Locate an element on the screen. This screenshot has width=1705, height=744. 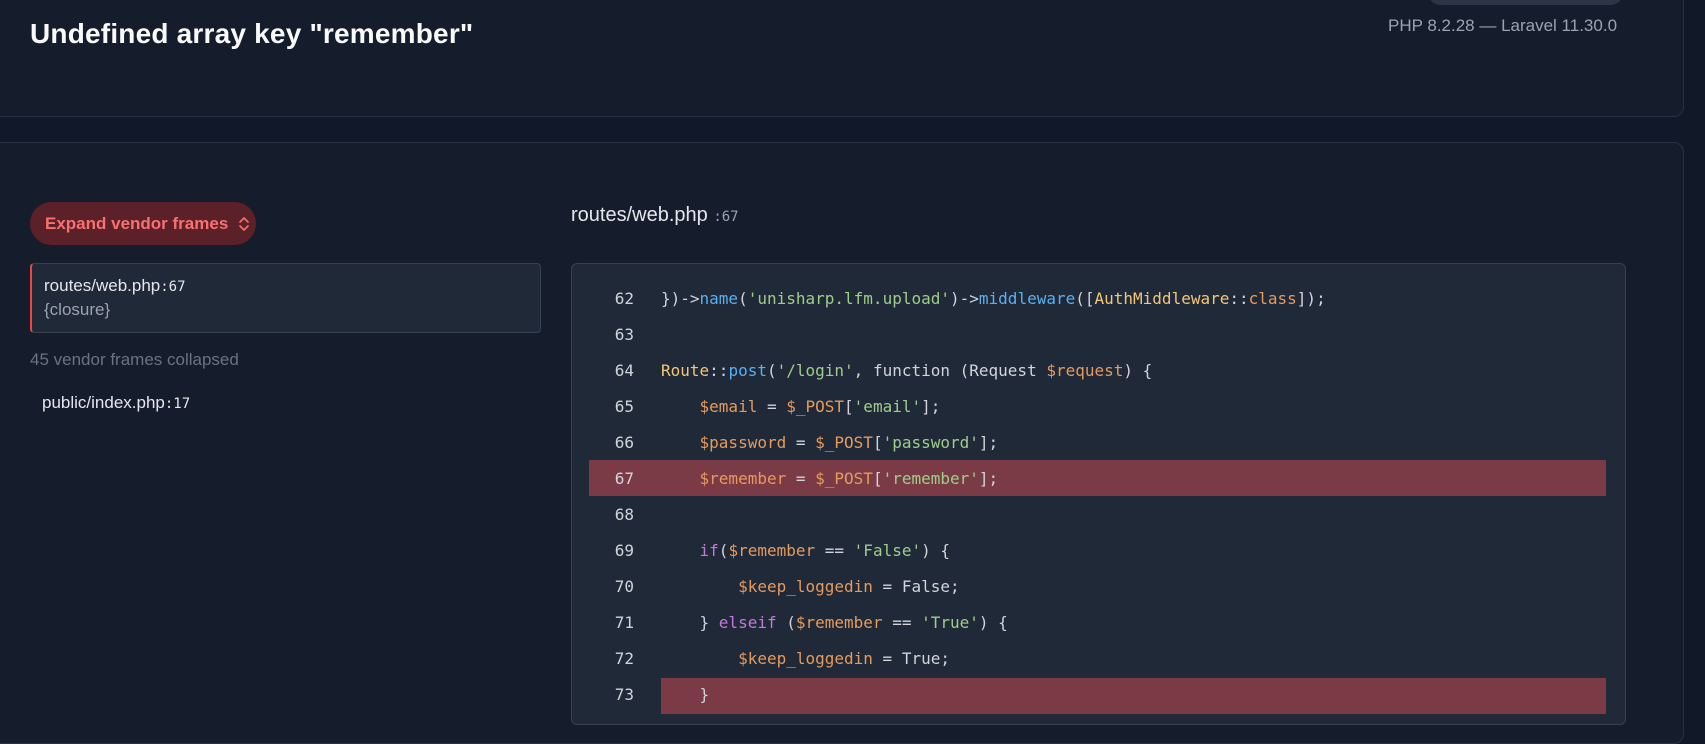
line-number: 63 is located at coordinates (624, 334).